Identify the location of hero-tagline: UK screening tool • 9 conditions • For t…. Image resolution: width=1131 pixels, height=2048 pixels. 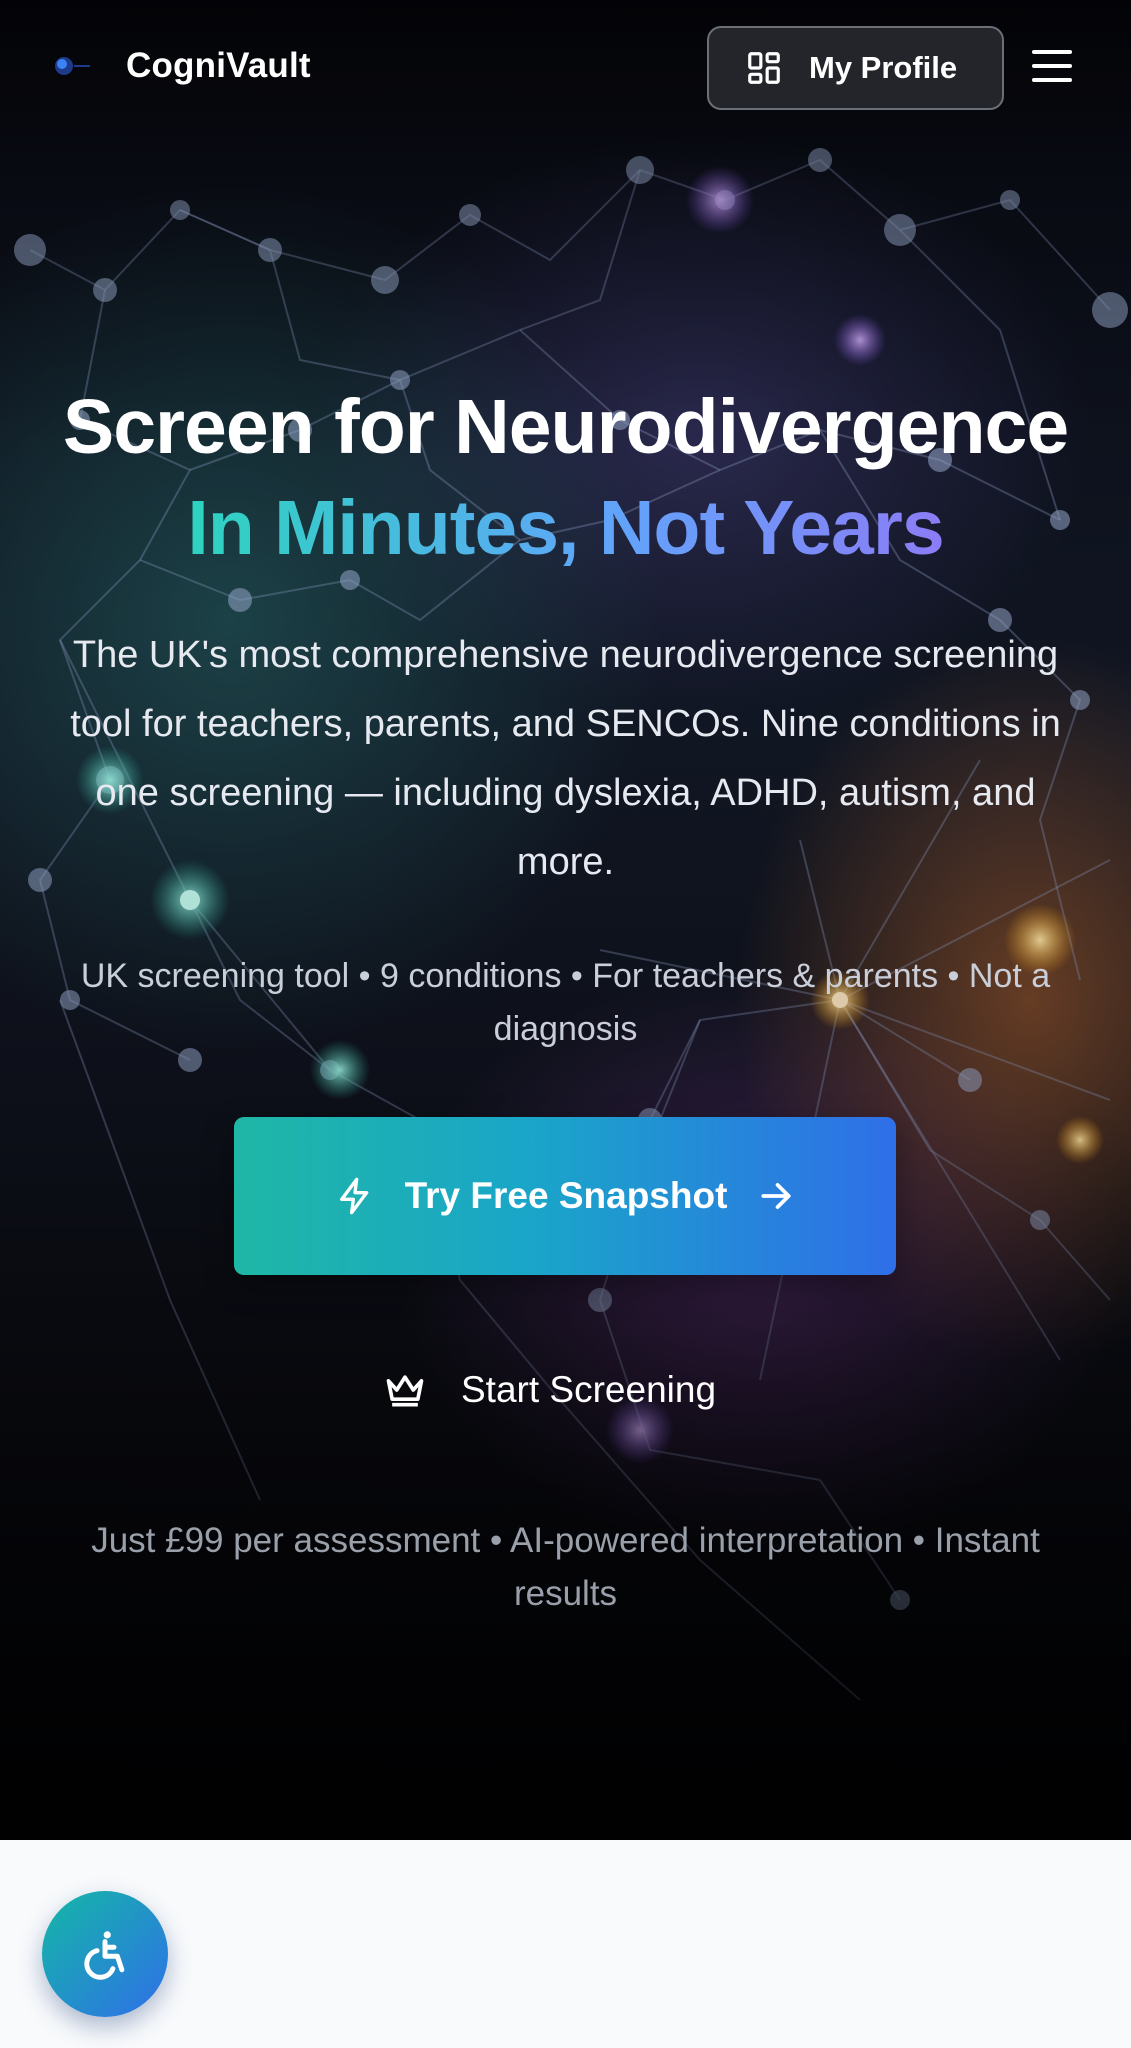
(565, 1002).